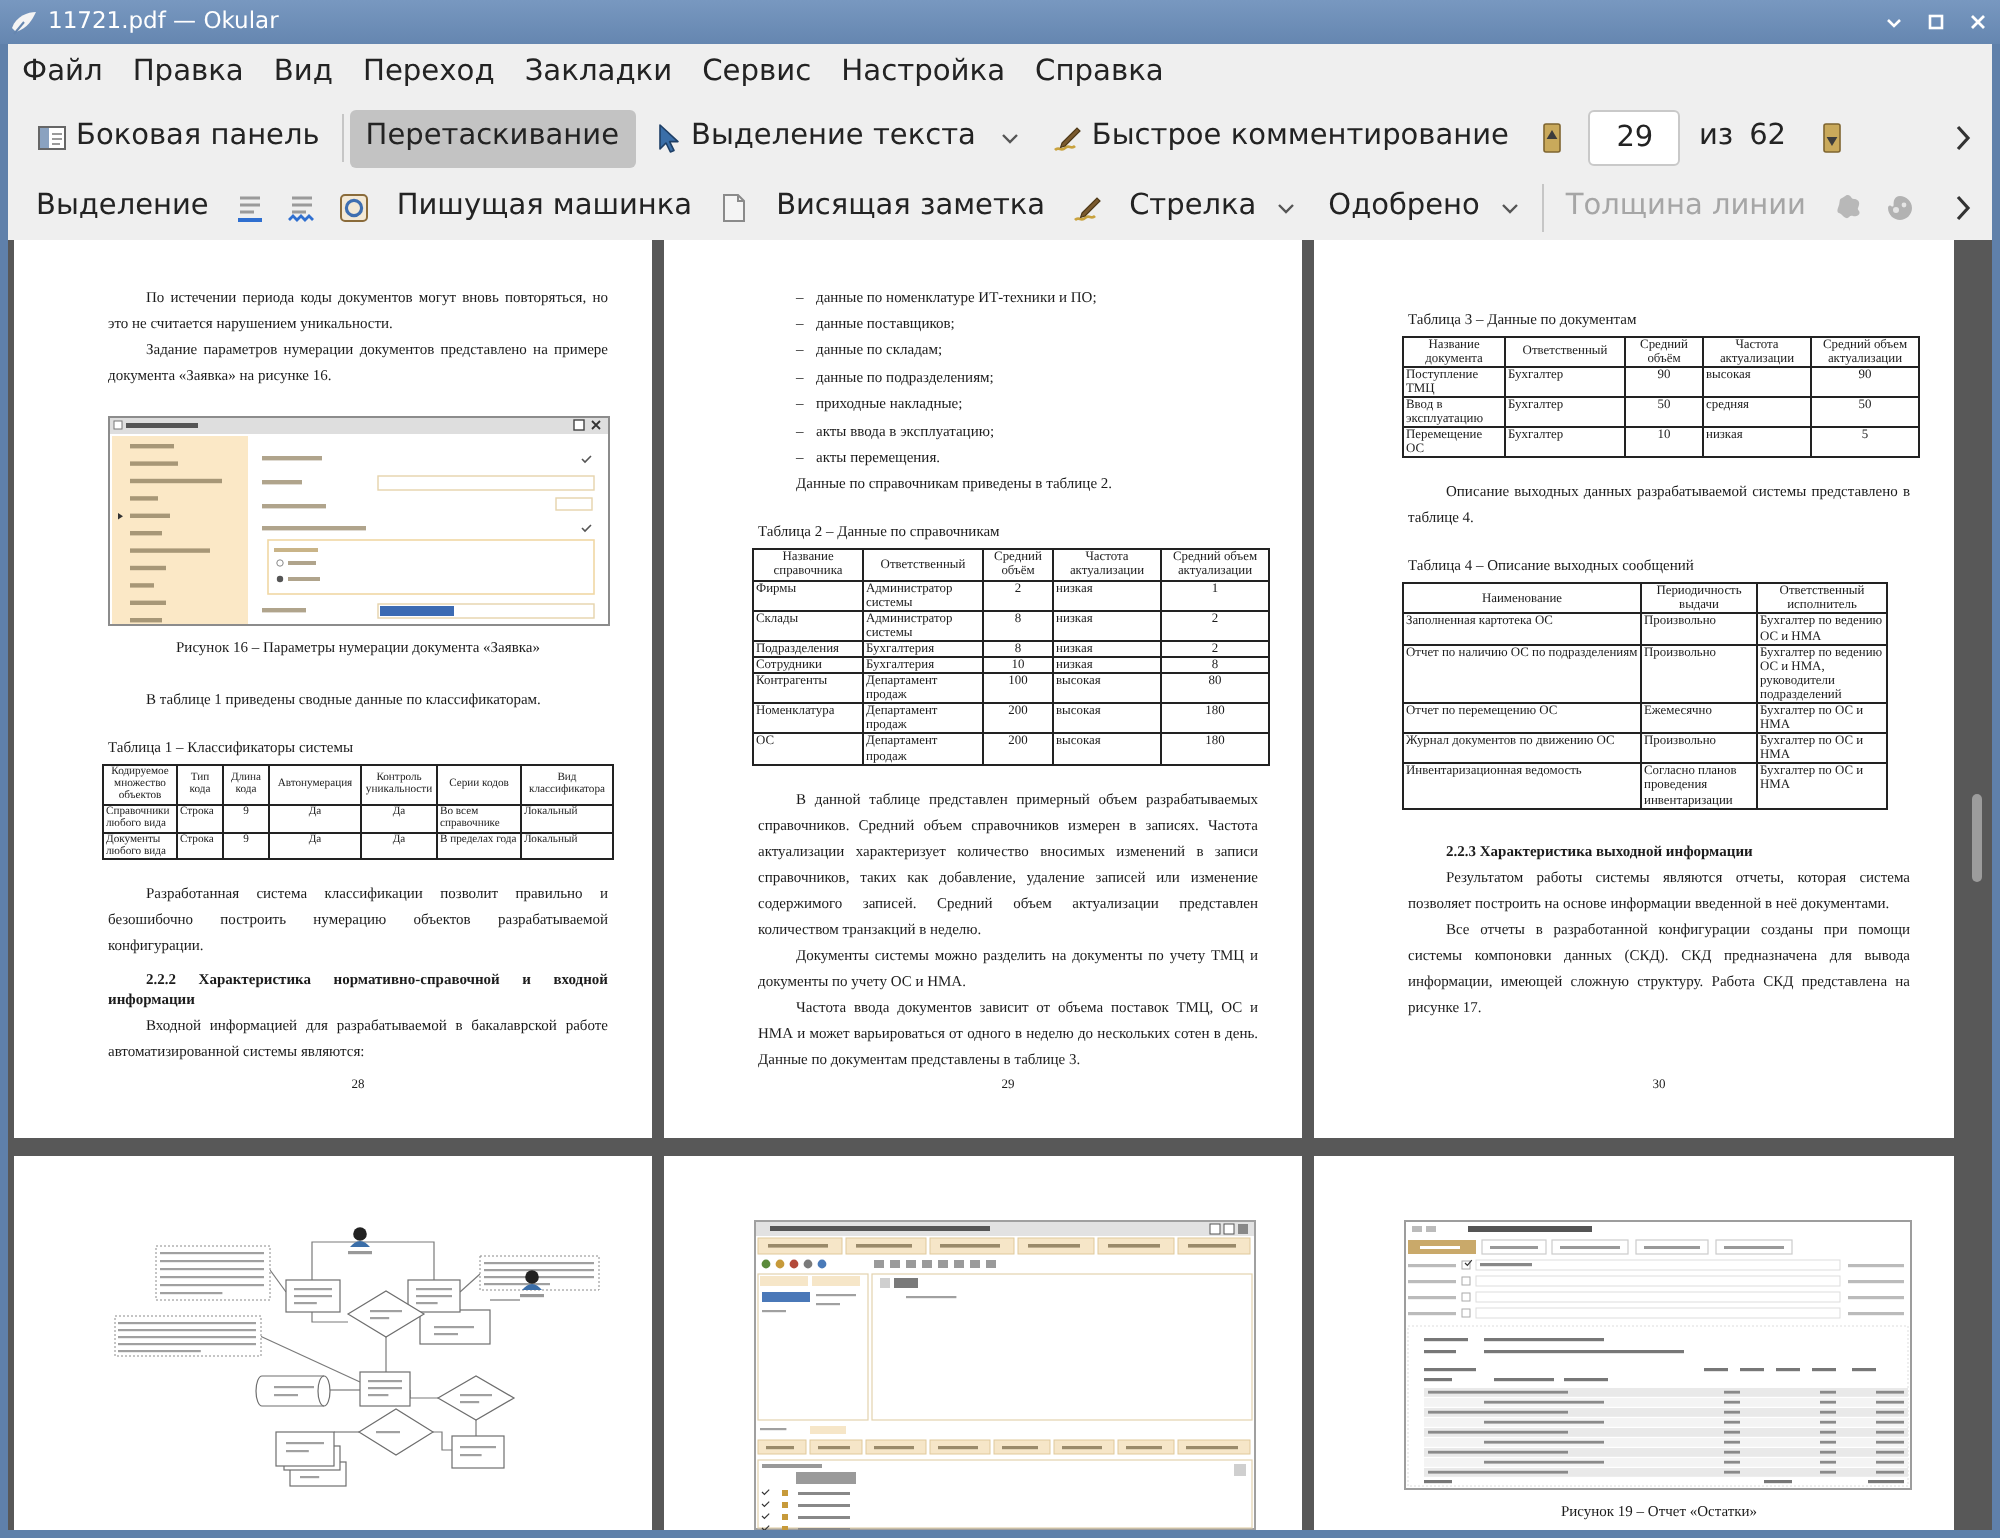 The height and width of the screenshot is (1538, 2000). Describe the element at coordinates (911, 208) in the screenshot. I see `popup-note-tool-button: Висящая заметка` at that location.